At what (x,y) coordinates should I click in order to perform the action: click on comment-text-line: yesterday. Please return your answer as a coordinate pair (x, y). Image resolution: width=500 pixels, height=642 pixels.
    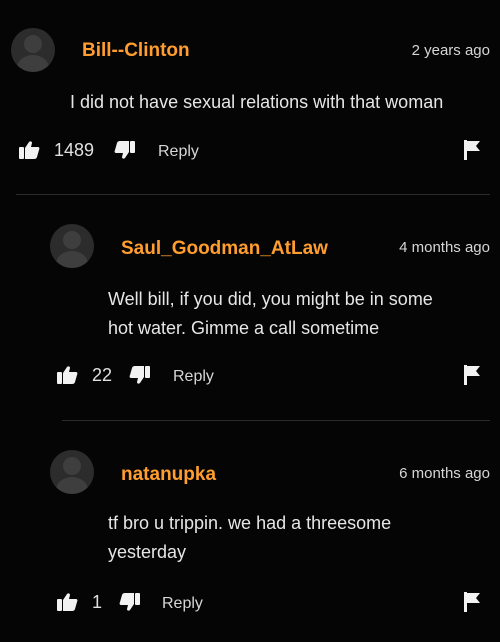
    Looking at the image, I should click on (147, 552).